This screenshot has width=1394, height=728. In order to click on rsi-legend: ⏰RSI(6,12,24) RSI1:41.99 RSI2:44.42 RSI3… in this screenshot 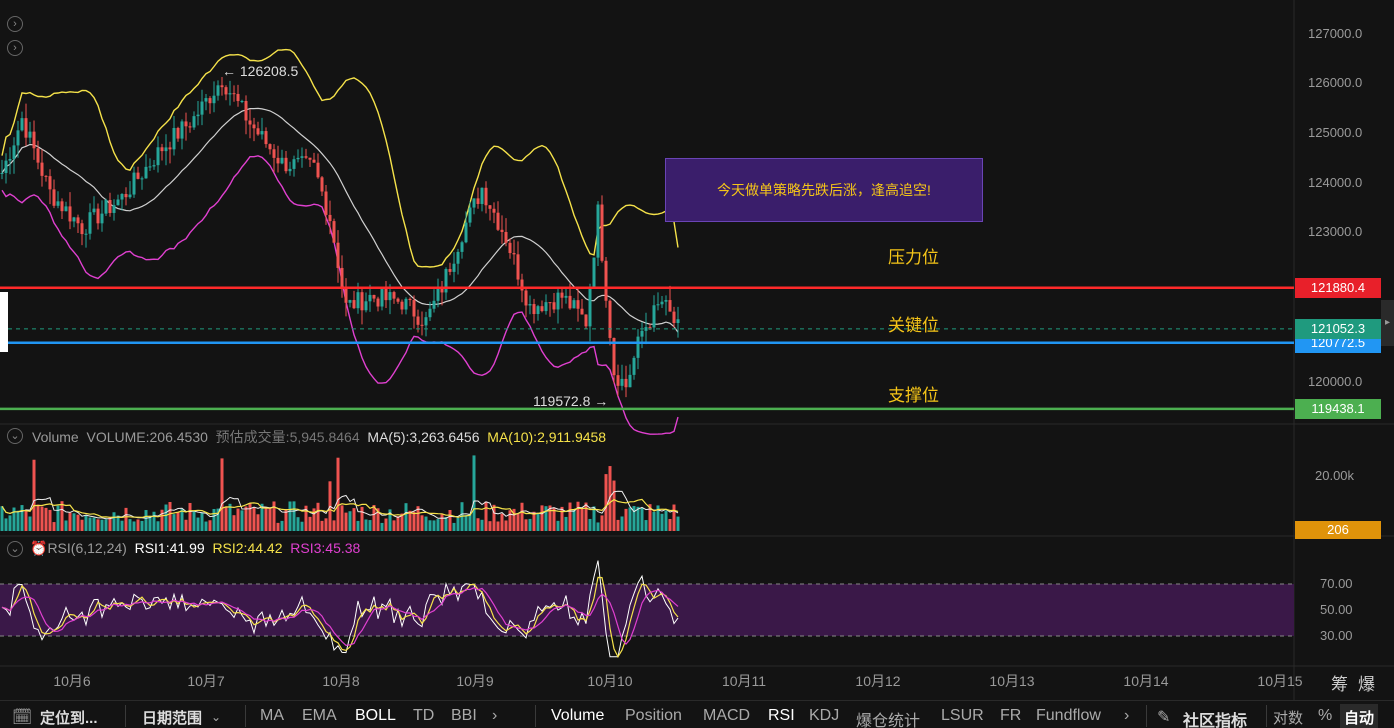, I will do `click(195, 548)`.